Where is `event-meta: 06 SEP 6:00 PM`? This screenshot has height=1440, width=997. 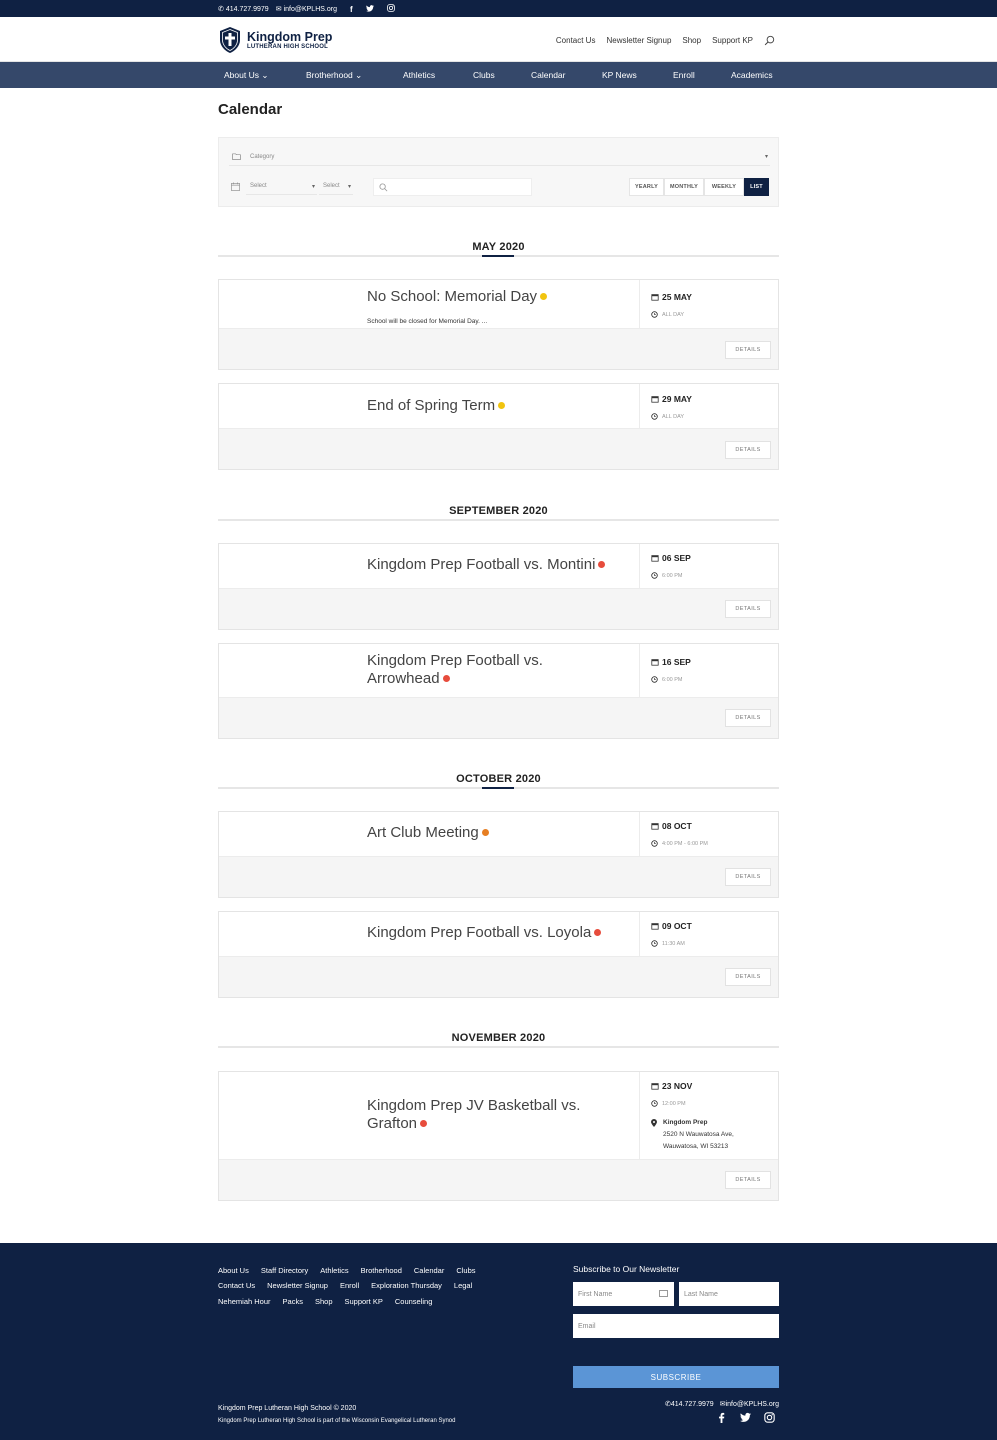
event-meta: 06 SEP 6:00 PM is located at coordinates (708, 566).